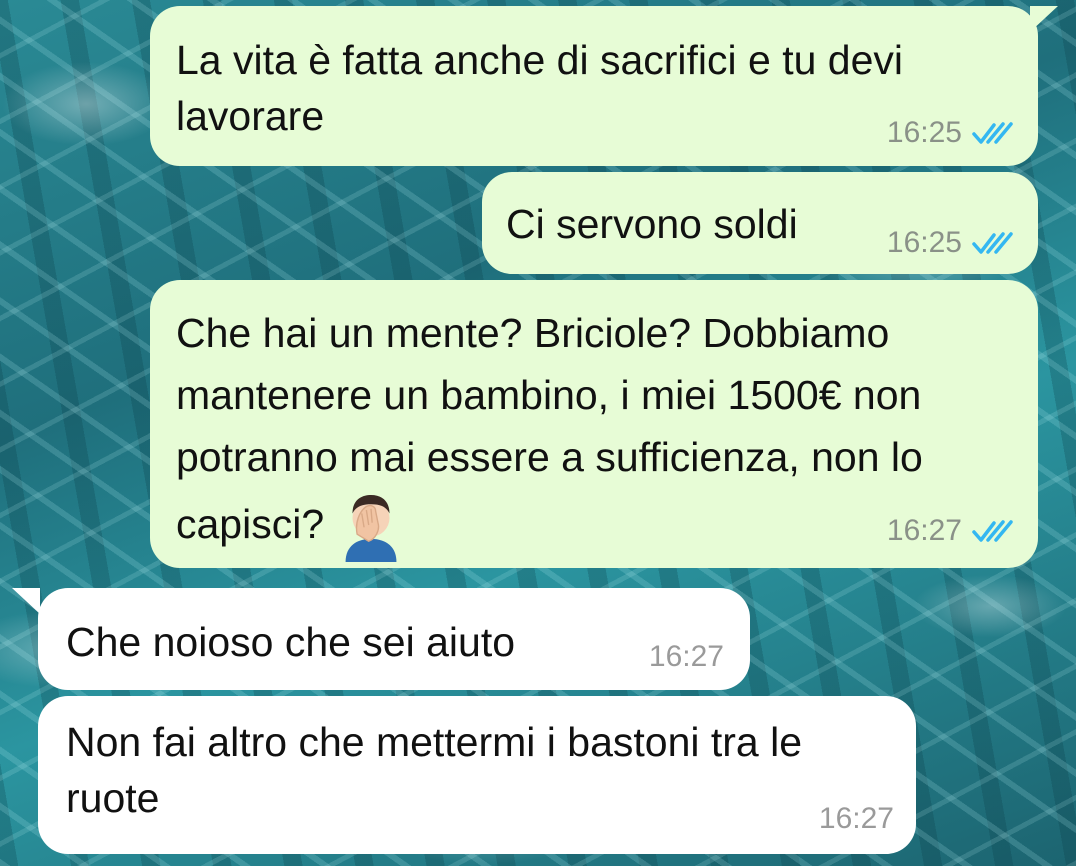 This screenshot has width=1076, height=866. Describe the element at coordinates (26, 601) in the screenshot. I see `bubble-tail` at that location.